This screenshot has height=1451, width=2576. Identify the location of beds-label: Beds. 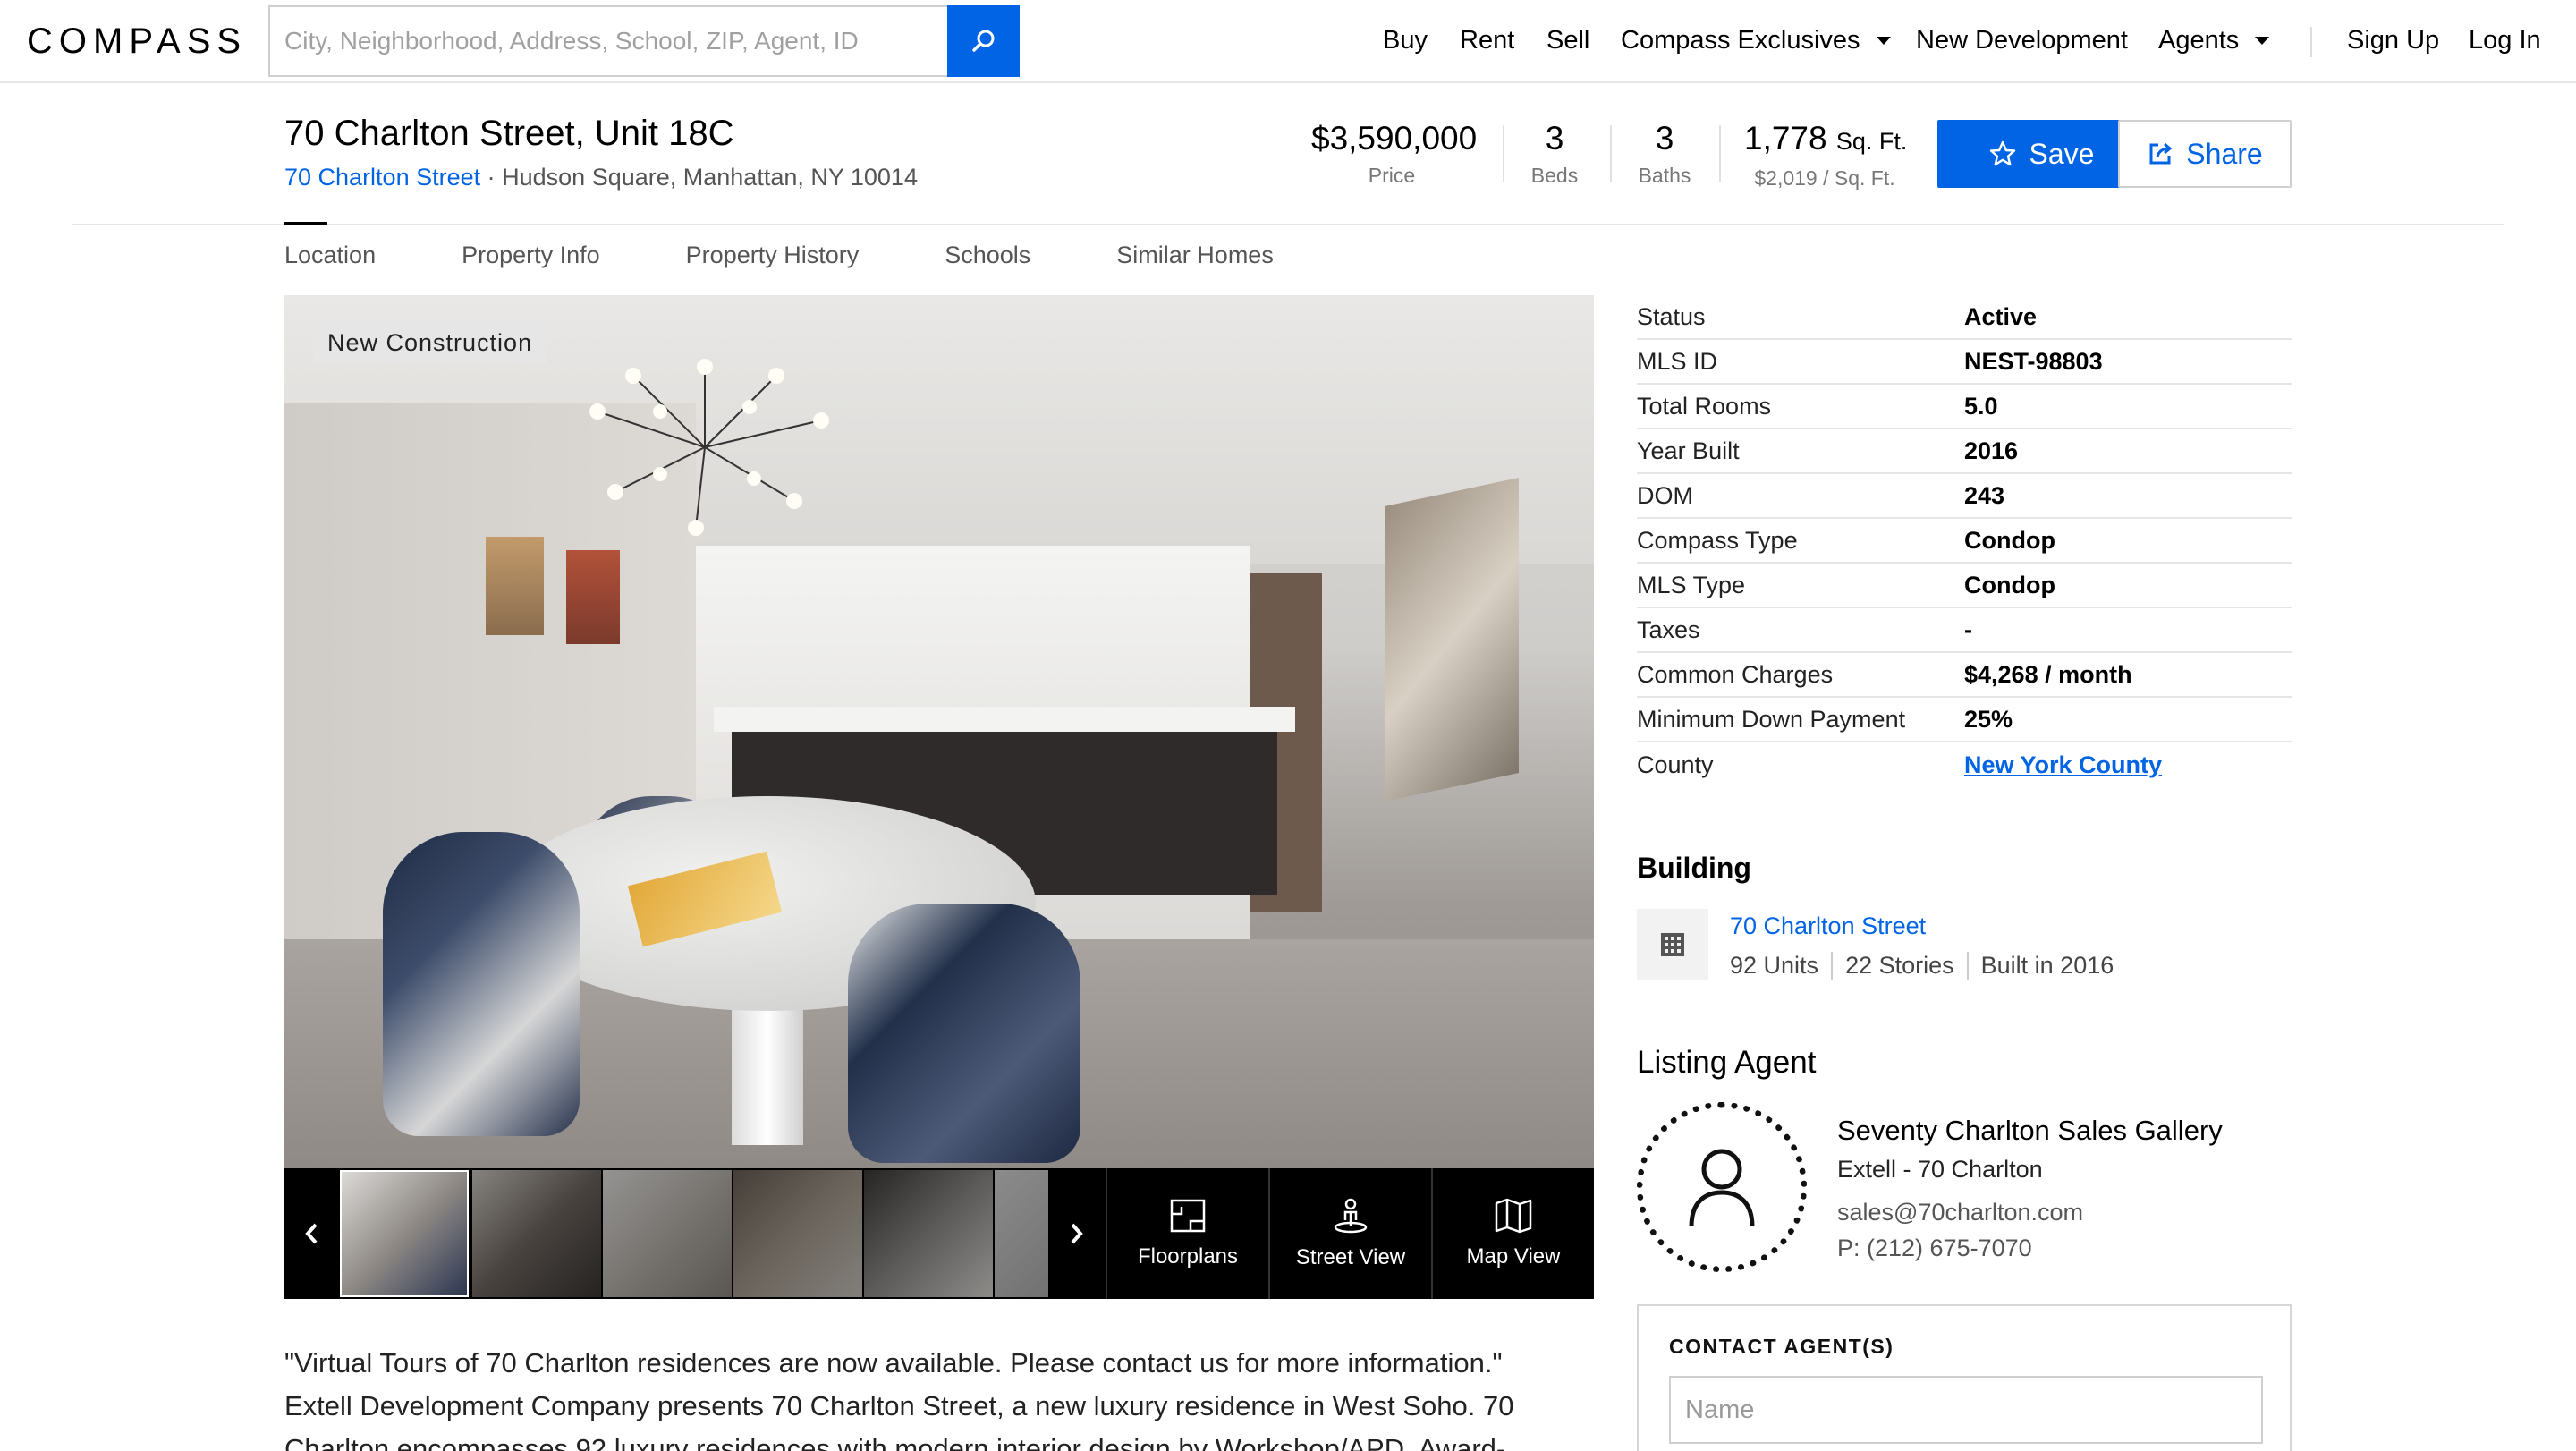
(1554, 175).